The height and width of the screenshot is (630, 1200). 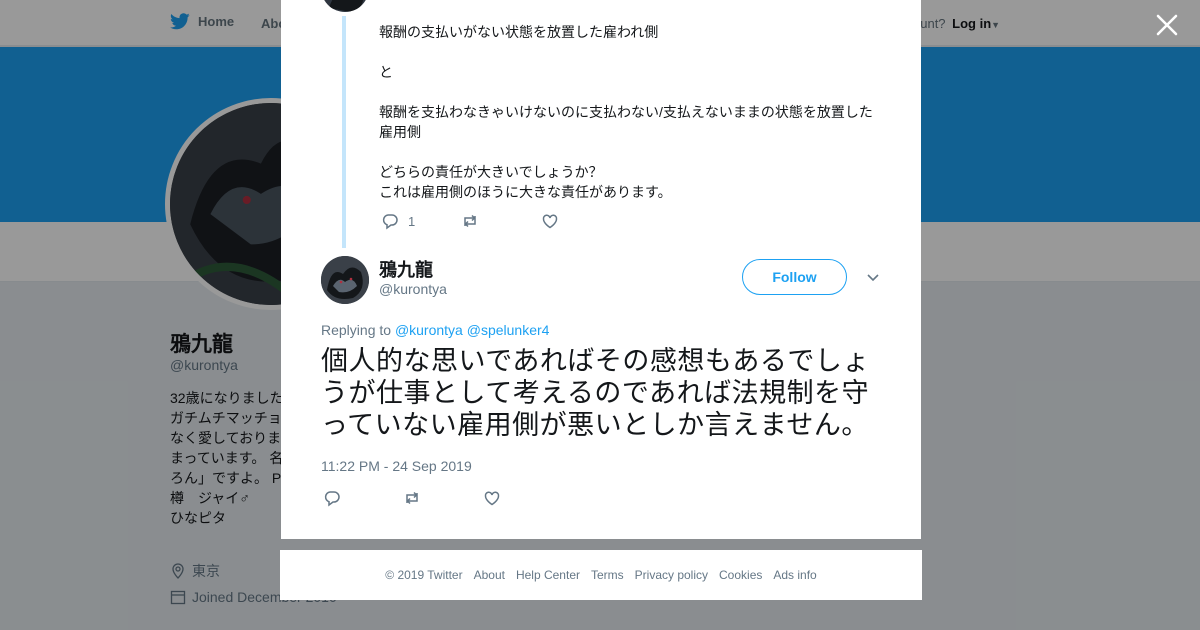 What do you see at coordinates (429, 330) in the screenshot?
I see `mention-link: @kurontya` at bounding box center [429, 330].